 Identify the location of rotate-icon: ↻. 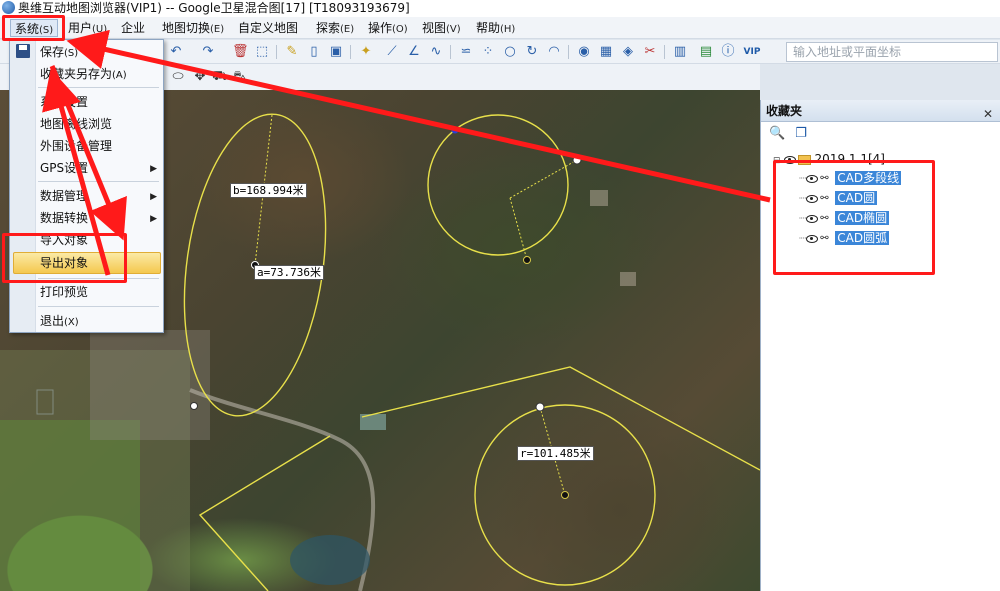
(532, 52).